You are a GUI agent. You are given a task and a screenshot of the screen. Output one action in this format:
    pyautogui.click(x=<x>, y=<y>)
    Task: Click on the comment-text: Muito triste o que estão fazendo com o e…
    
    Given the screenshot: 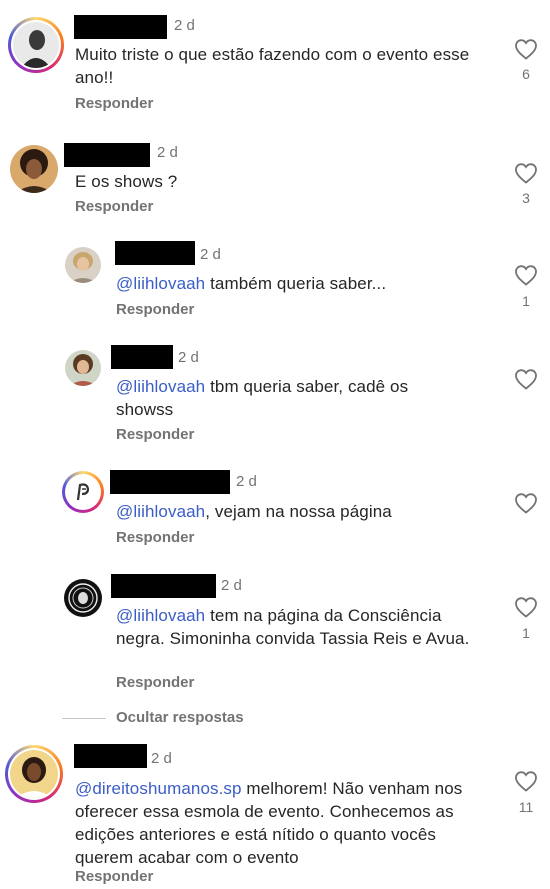 What is the action you would take?
    pyautogui.click(x=272, y=66)
    